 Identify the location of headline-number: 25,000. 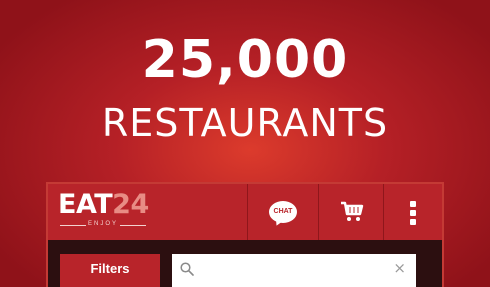
(245, 60).